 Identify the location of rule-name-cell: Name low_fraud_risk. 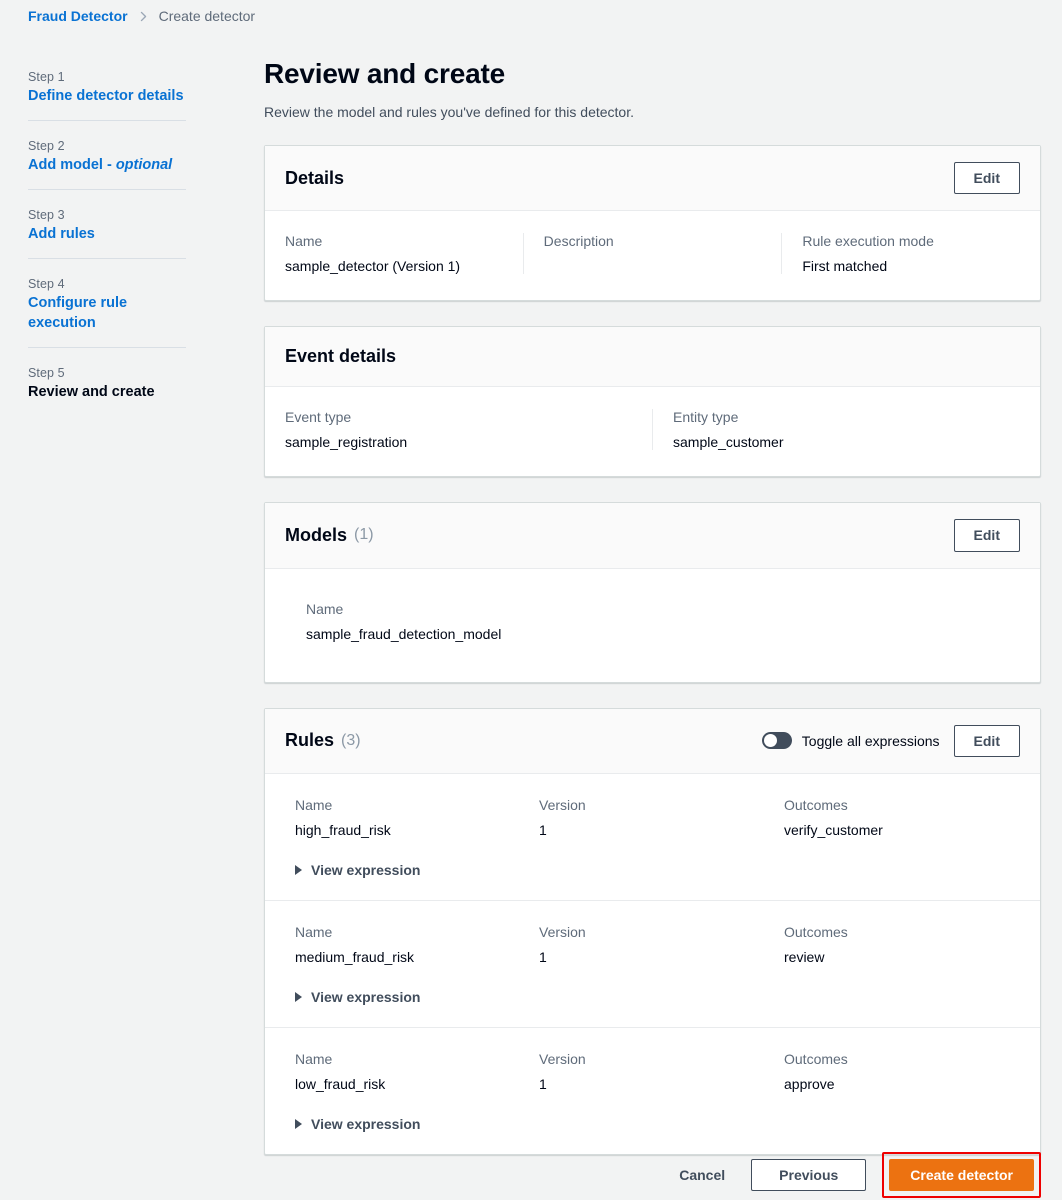
(417, 1071).